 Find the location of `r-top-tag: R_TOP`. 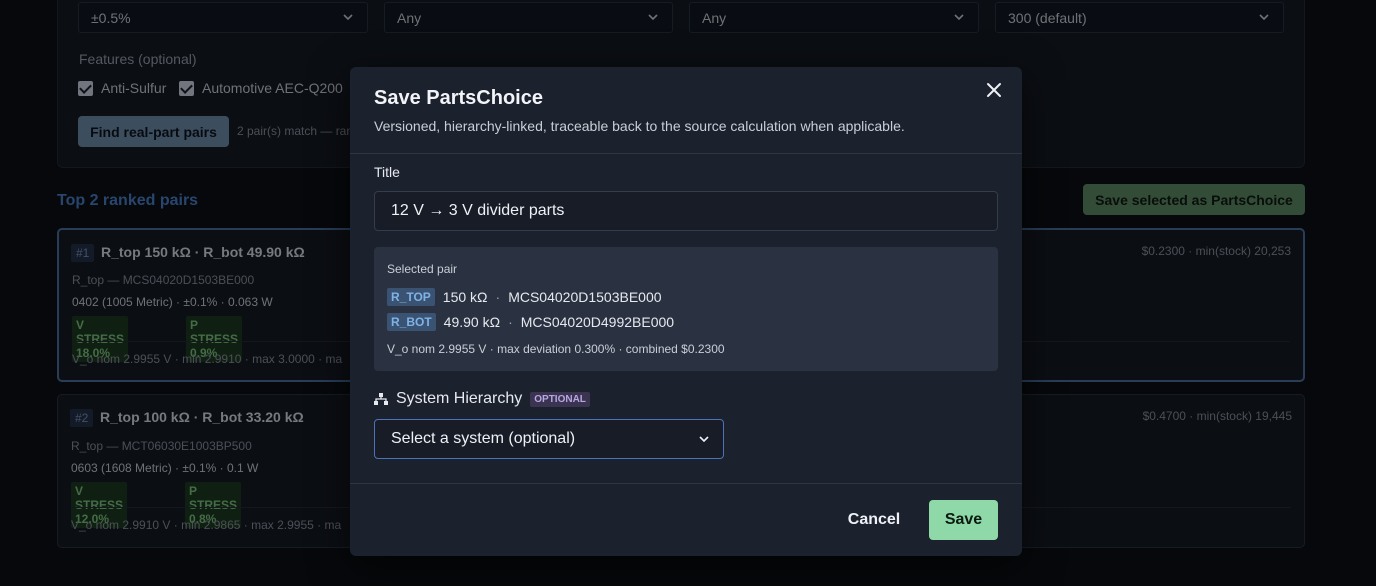

r-top-tag: R_TOP is located at coordinates (411, 297).